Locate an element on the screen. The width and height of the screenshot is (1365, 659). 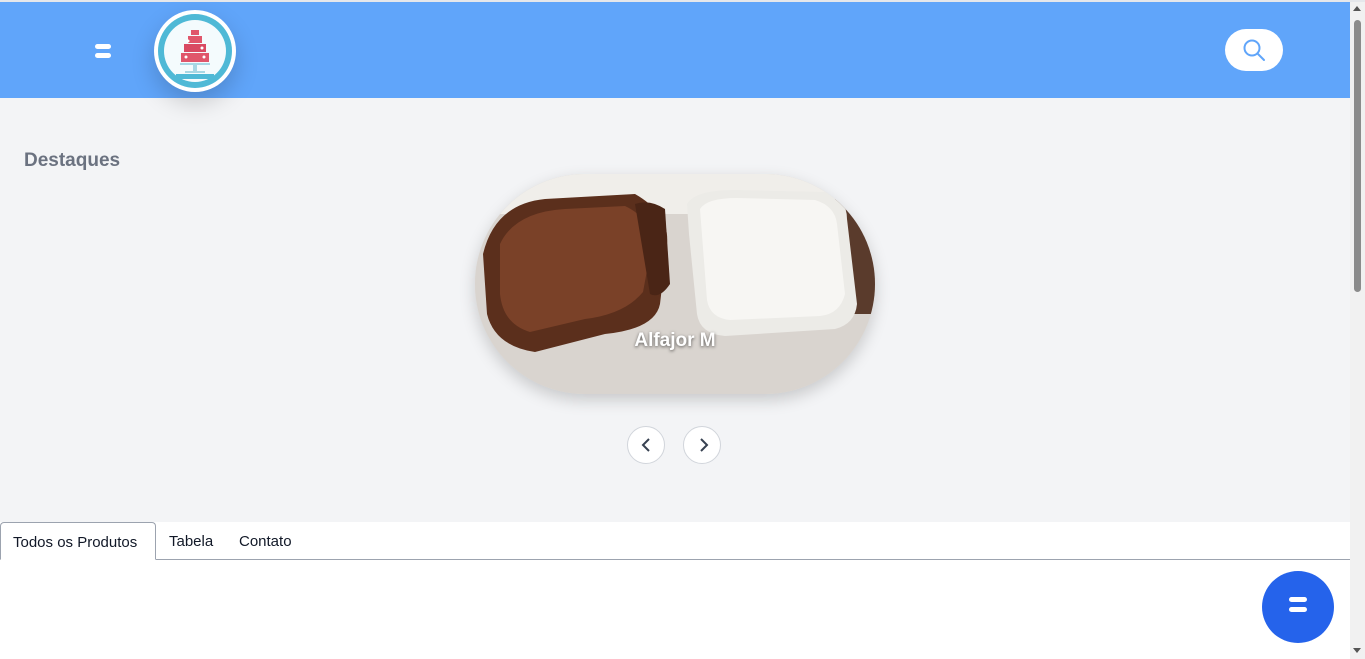
carousel-next-button is located at coordinates (702, 445).